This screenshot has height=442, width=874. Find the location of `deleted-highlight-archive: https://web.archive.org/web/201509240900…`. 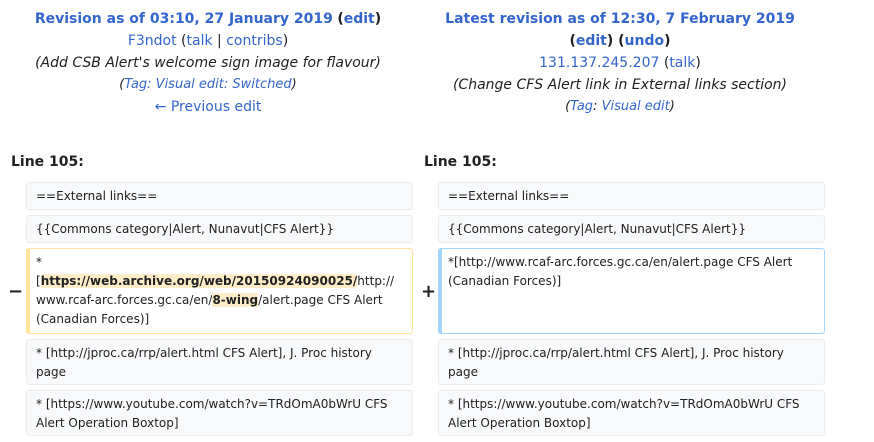

deleted-highlight-archive: https://web.archive.org/web/201509240900… is located at coordinates (199, 281).